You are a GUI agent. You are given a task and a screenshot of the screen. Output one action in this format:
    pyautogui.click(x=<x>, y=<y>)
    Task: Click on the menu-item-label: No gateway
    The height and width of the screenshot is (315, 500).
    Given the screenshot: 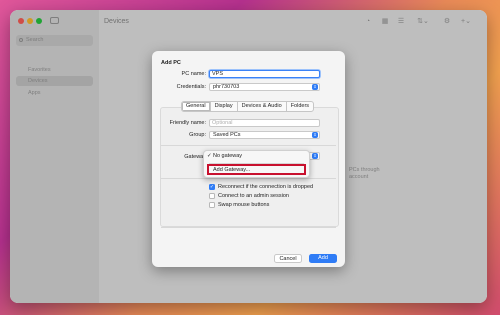 What is the action you would take?
    pyautogui.click(x=228, y=156)
    